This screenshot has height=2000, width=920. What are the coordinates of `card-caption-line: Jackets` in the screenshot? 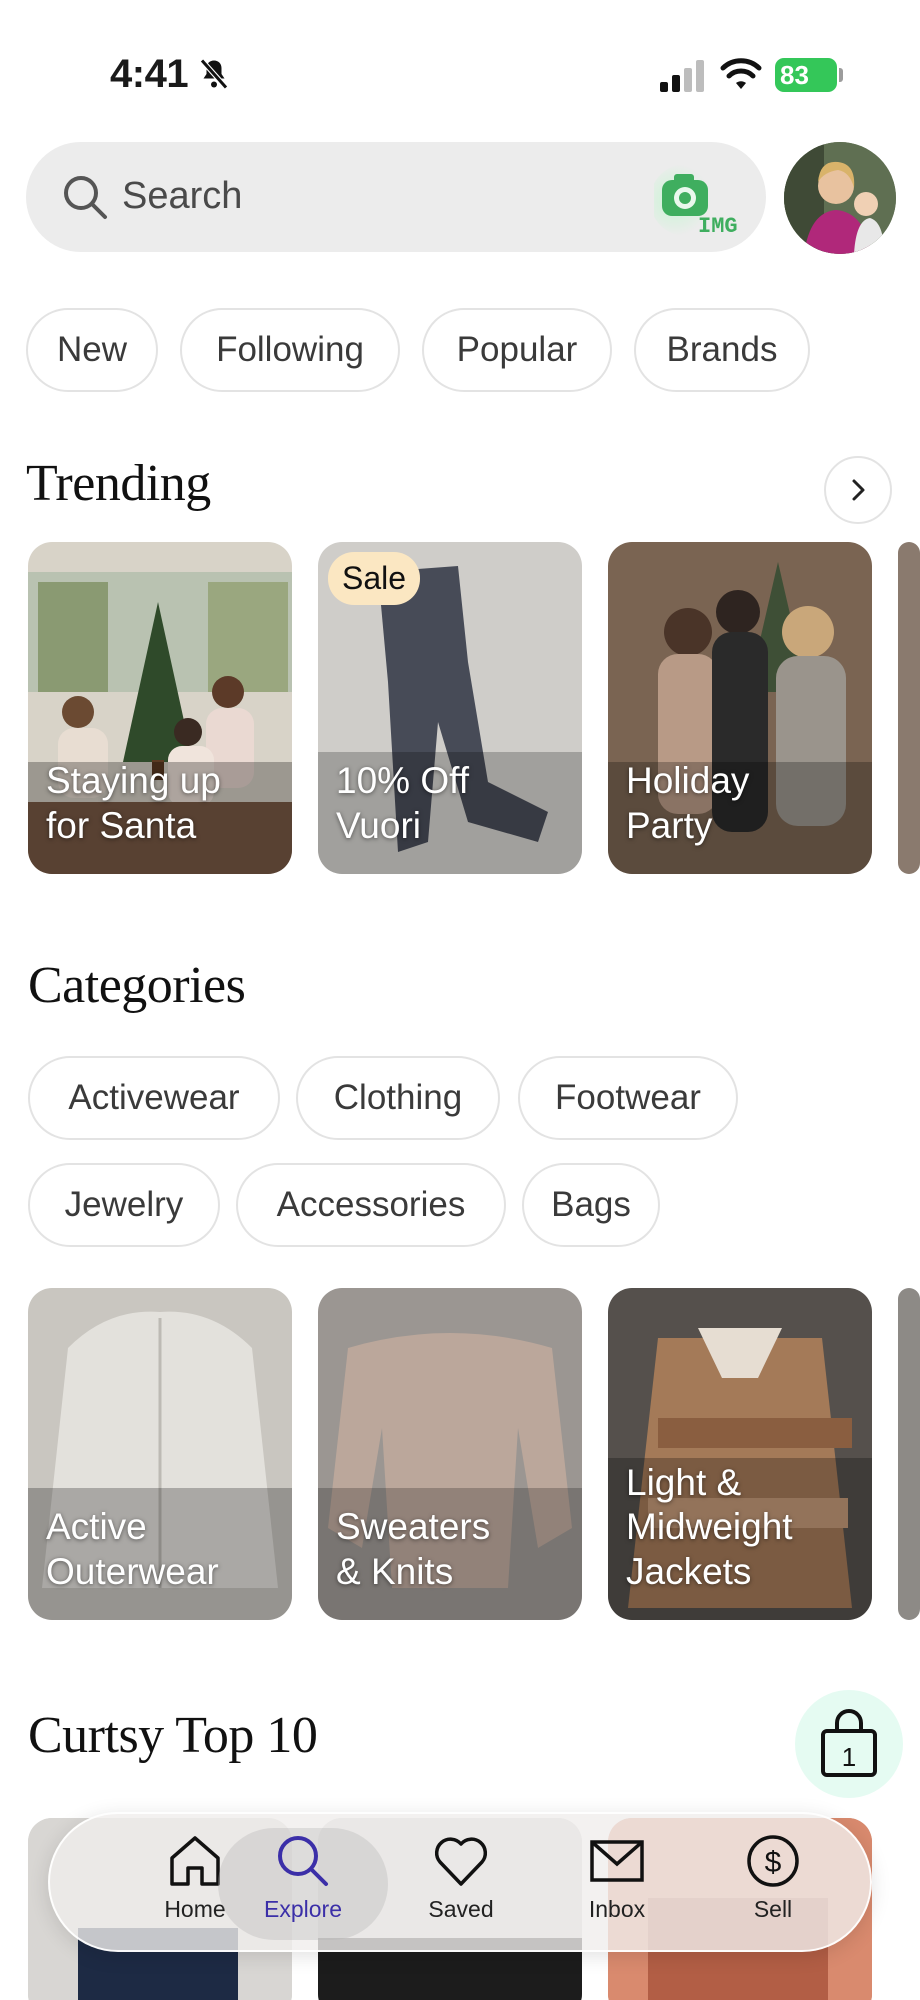 It's located at (689, 1571).